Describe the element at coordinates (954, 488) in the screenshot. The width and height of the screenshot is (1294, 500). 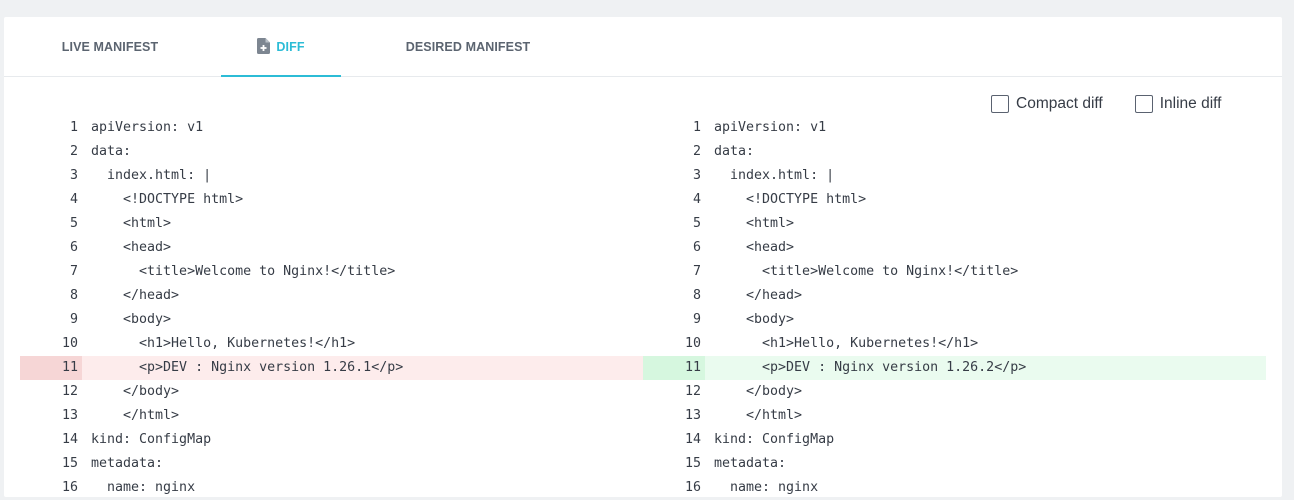
I see `diff-line: 16 name: nginx` at that location.